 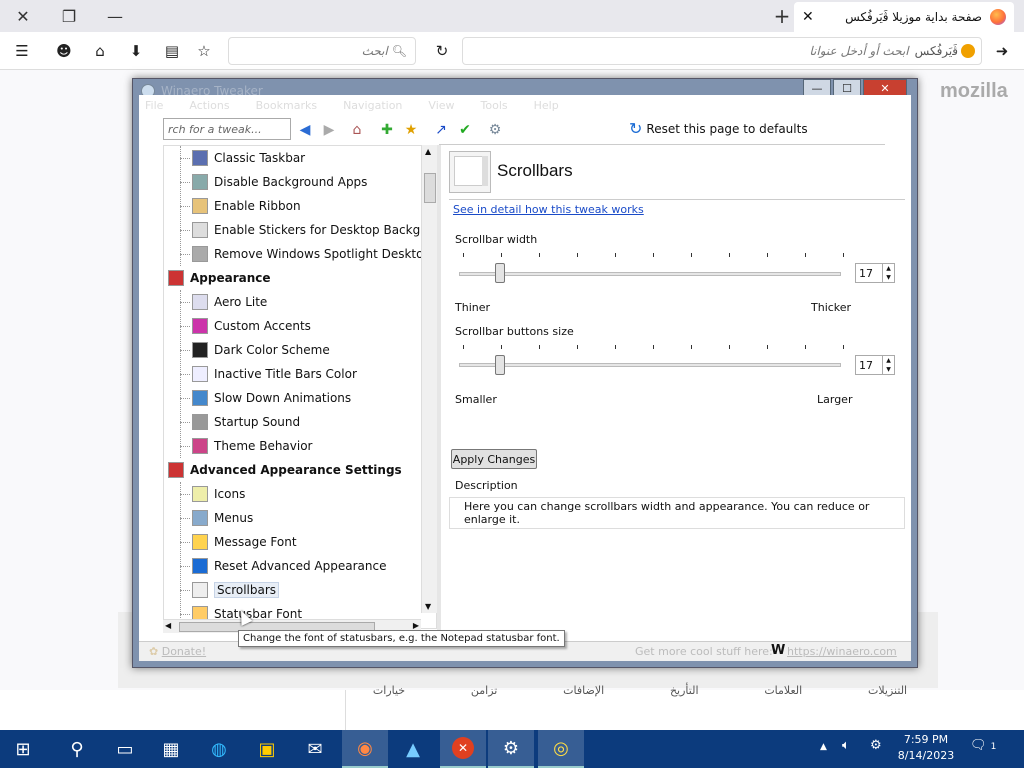 I want to click on library-icon: ▤, so click(x=172, y=51).